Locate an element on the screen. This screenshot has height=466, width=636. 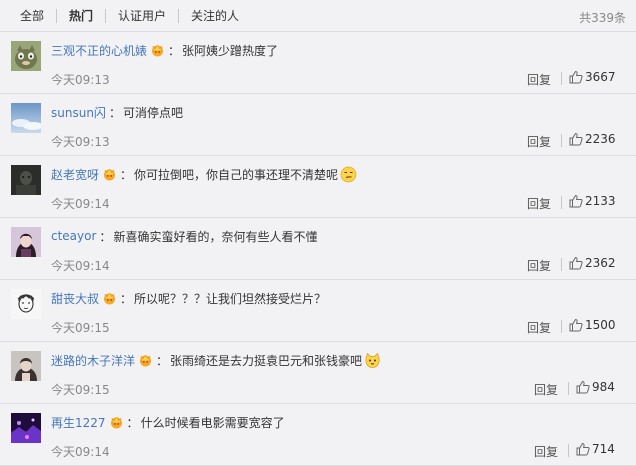
tab-all: 全部 is located at coordinates (32, 16).